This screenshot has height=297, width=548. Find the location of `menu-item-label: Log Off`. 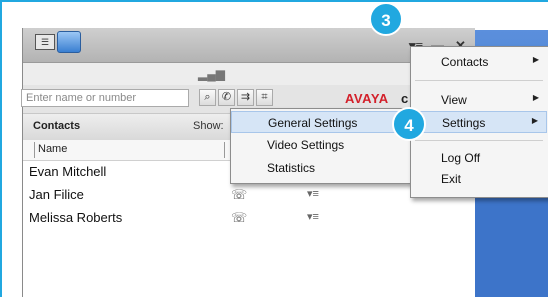

menu-item-label: Log Off is located at coordinates (461, 158).